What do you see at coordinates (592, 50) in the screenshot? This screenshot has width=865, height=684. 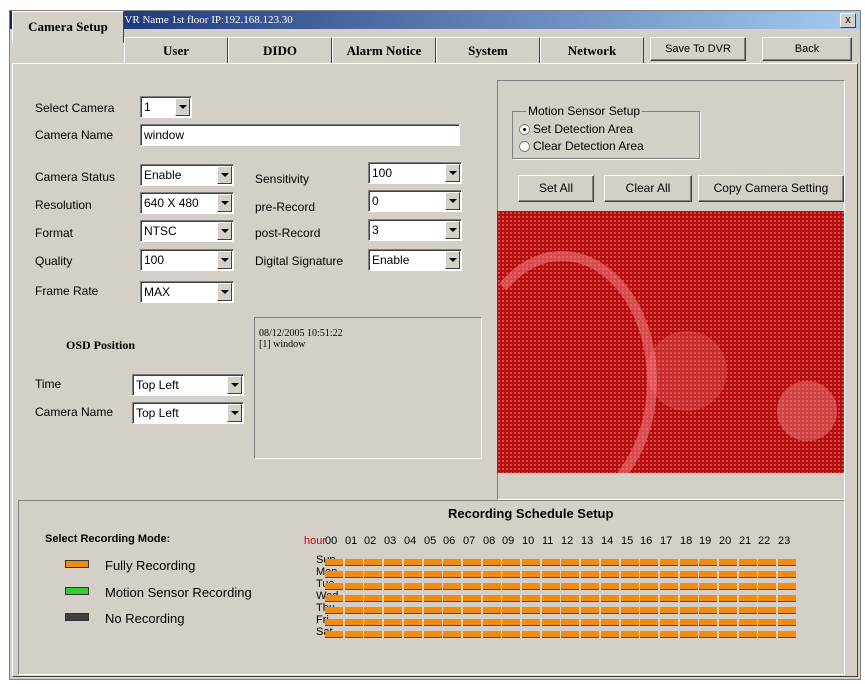 I see `tab-network: Network` at bounding box center [592, 50].